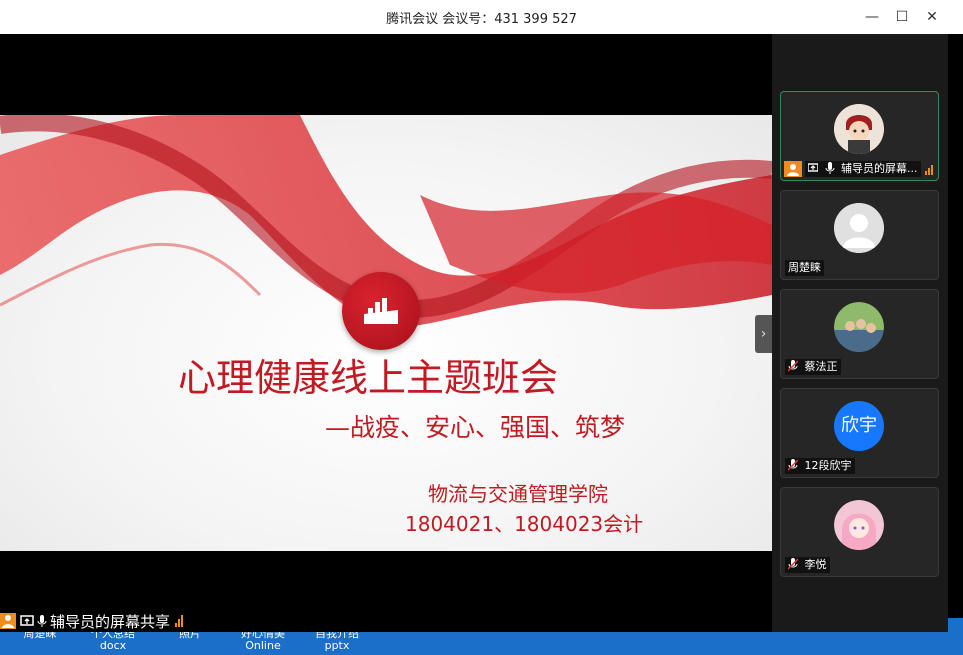 This screenshot has height=655, width=963. What do you see at coordinates (859, 129) in the screenshot?
I see `cartoon-avatar-icon` at bounding box center [859, 129].